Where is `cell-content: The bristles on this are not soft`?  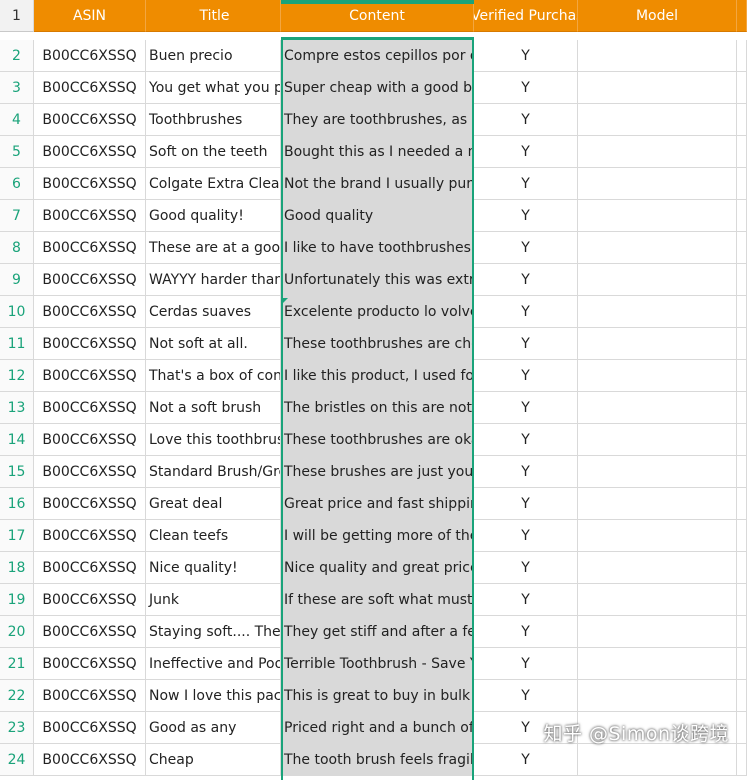 cell-content: The bristles on this are not soft is located at coordinates (377, 408).